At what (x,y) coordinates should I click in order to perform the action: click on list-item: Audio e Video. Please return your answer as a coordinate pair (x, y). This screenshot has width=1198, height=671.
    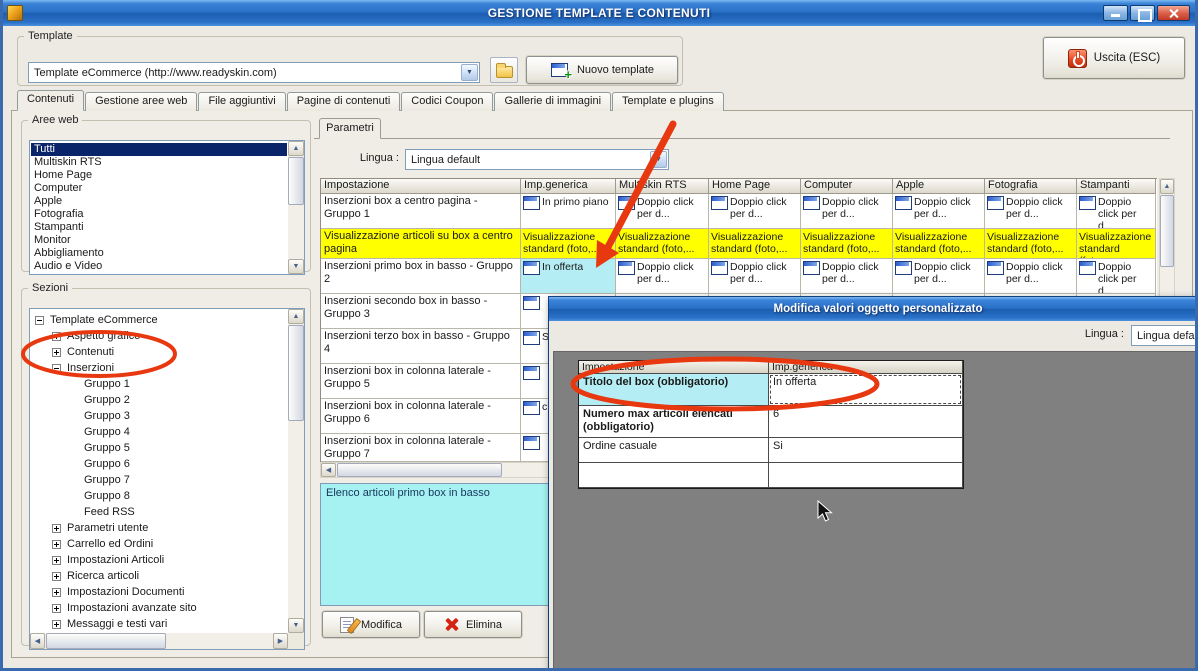
    Looking at the image, I should click on (159, 266).